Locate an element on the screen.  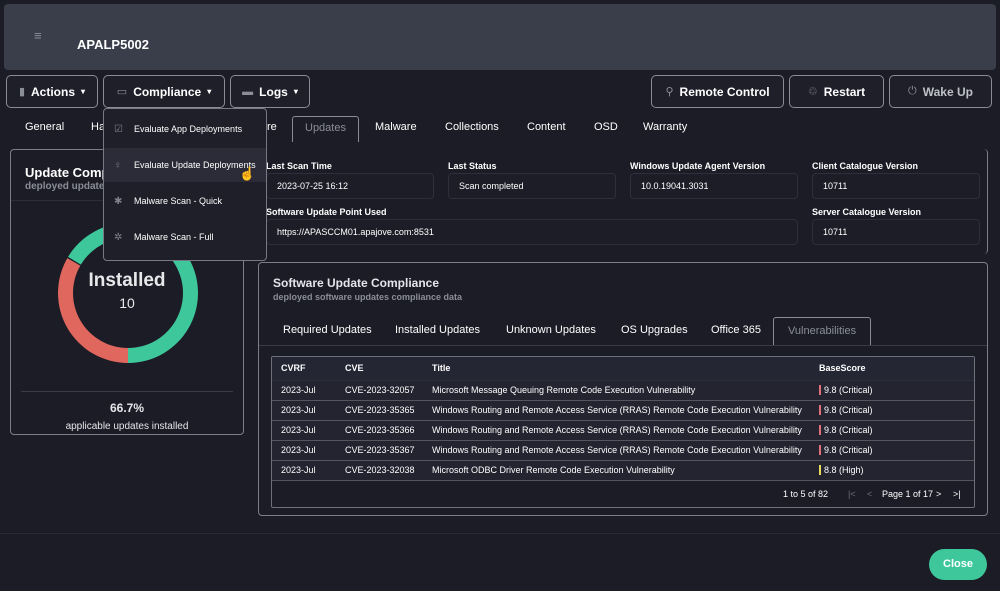
tab-warranty: Warranty is located at coordinates (665, 129).